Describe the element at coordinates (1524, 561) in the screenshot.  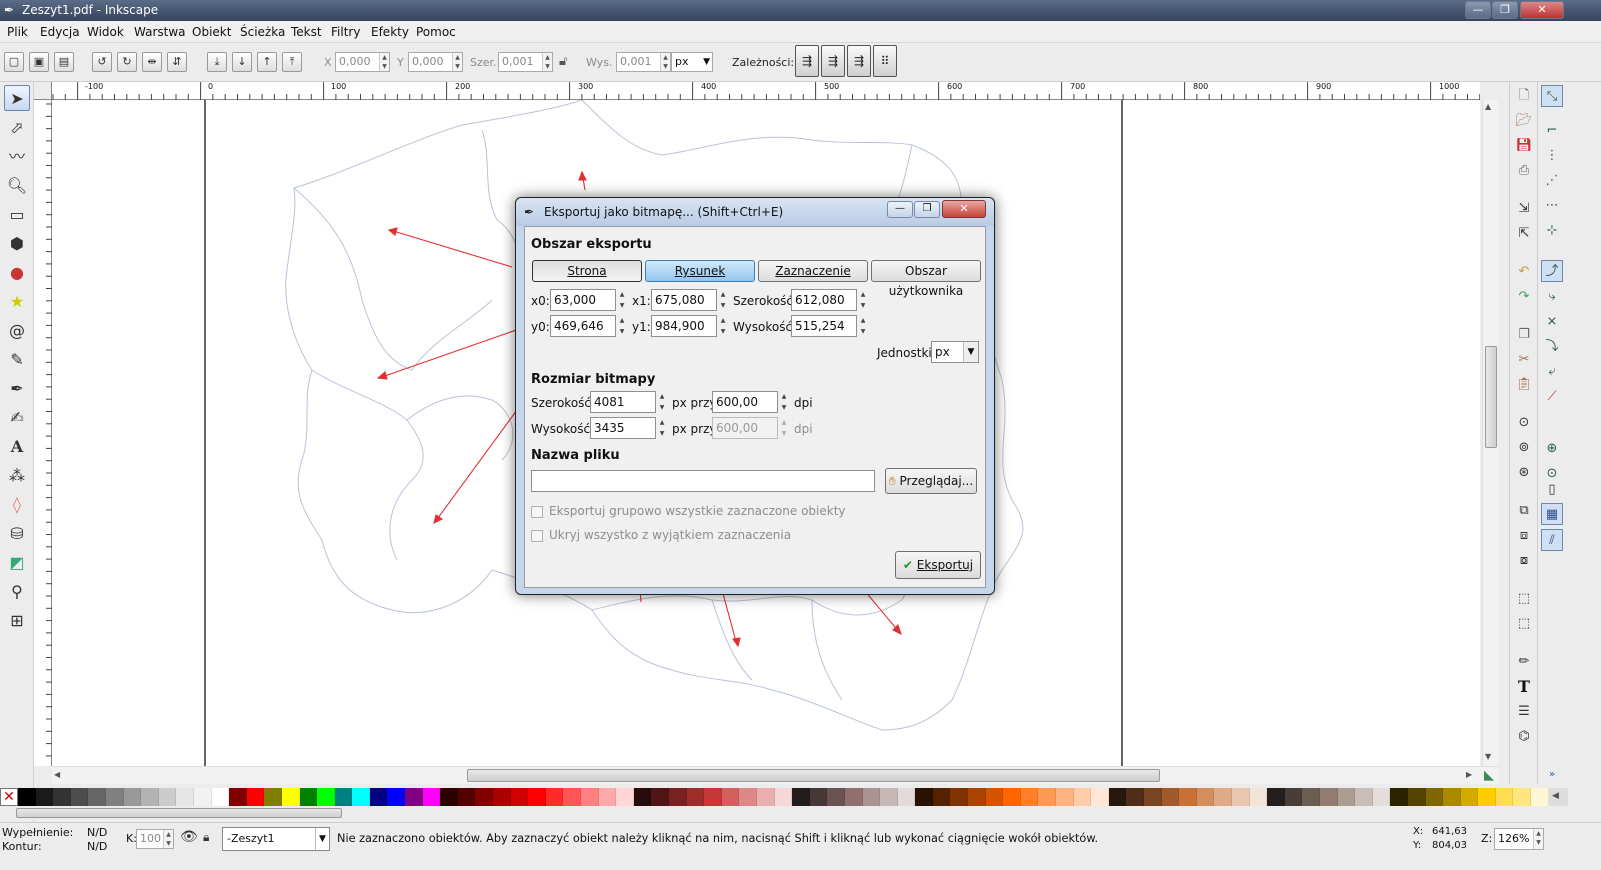
I see `unlink-clone-icon: ⧇` at that location.